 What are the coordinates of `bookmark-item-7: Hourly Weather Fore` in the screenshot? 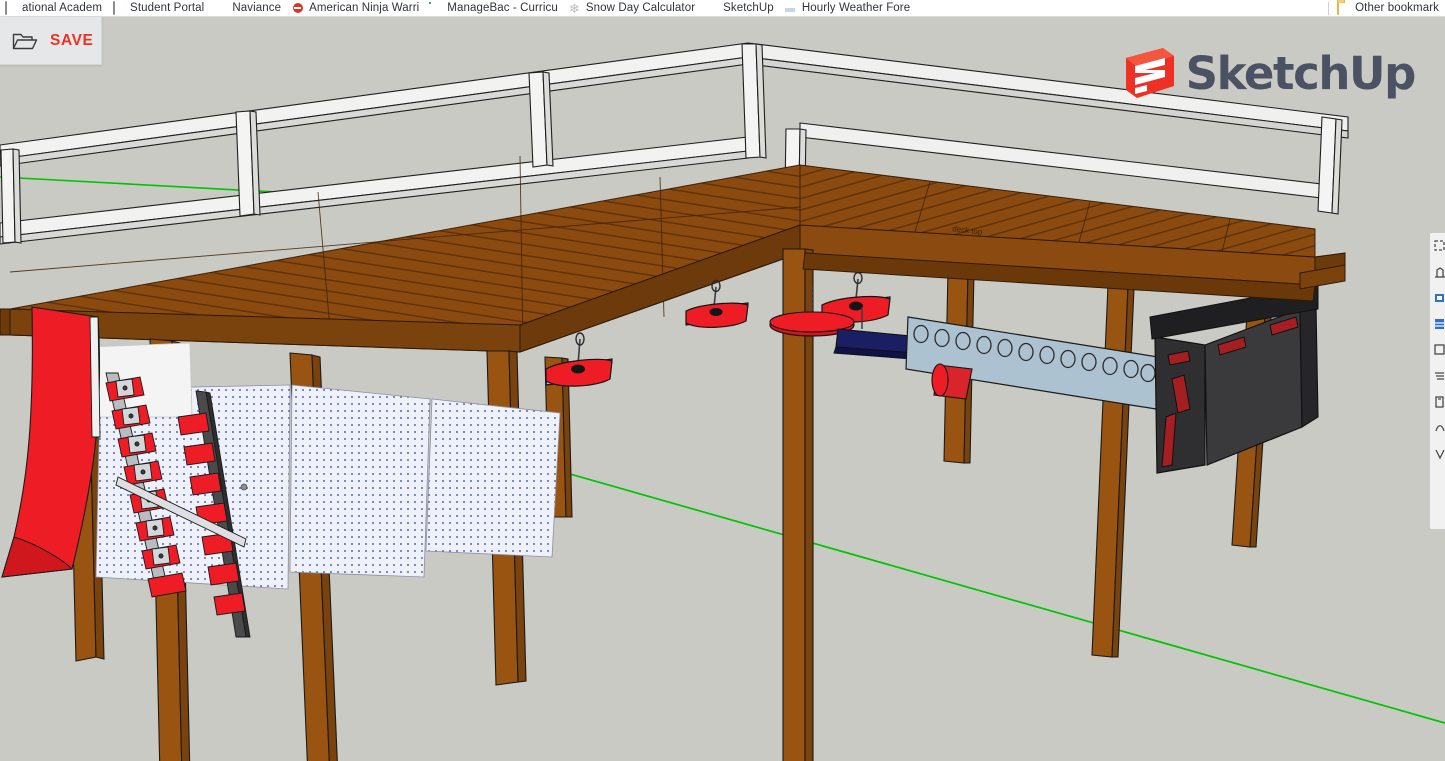 It's located at (848, 8).